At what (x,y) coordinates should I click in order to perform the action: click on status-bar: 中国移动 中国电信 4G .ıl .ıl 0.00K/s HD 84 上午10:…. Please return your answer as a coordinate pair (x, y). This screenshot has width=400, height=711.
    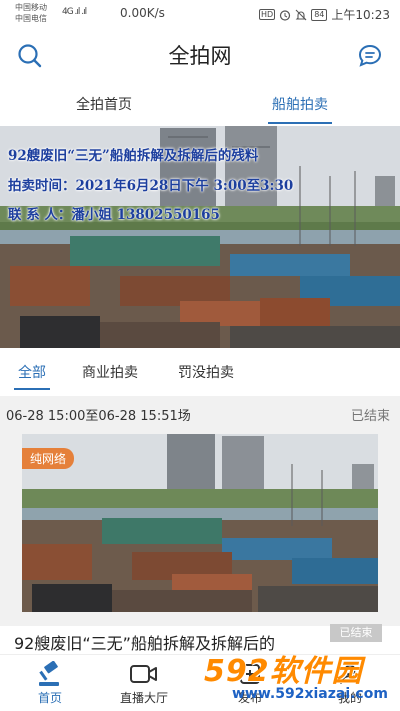
    Looking at the image, I should click on (200, 14).